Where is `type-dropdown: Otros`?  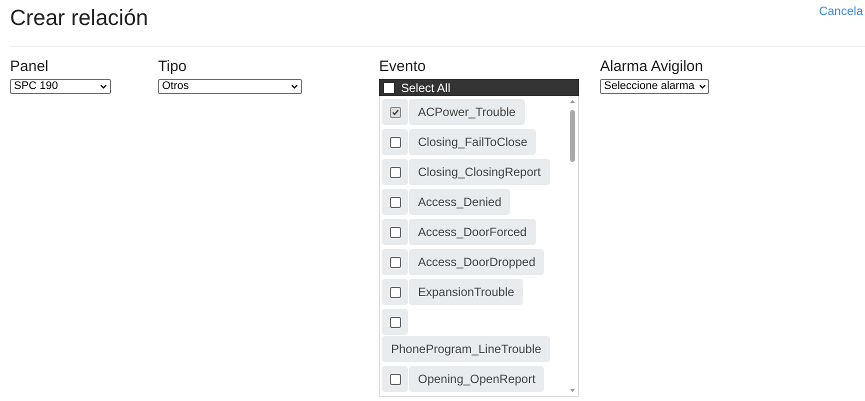 type-dropdown: Otros is located at coordinates (230, 86).